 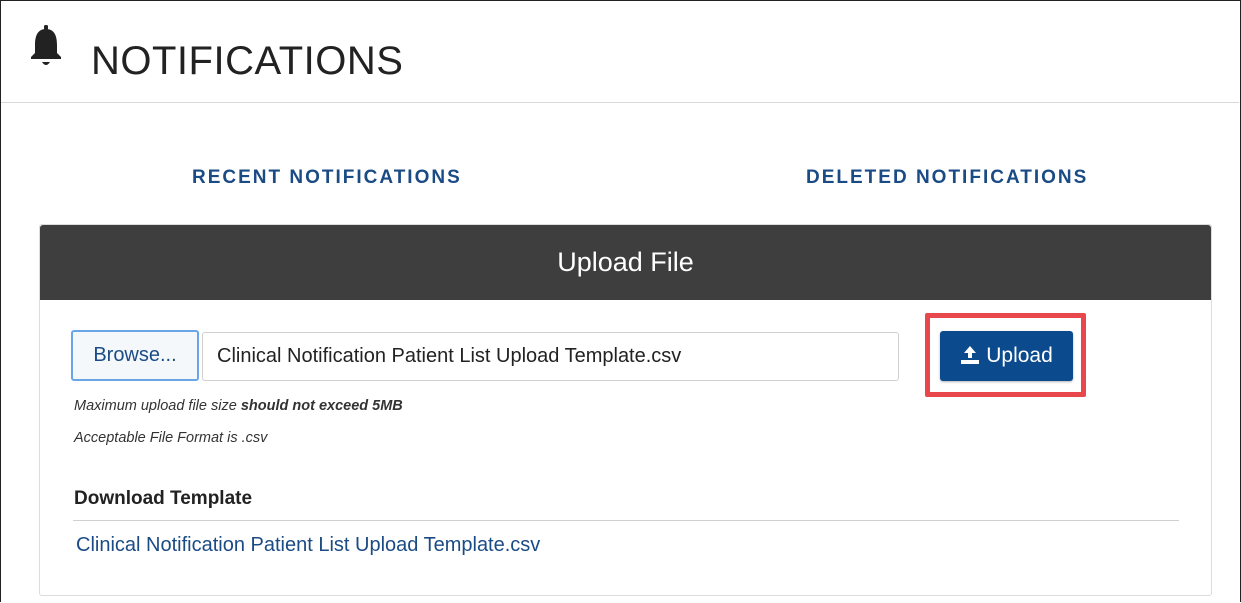 I want to click on file-size-hint-text: Maximum upload file size, so click(x=157, y=406).